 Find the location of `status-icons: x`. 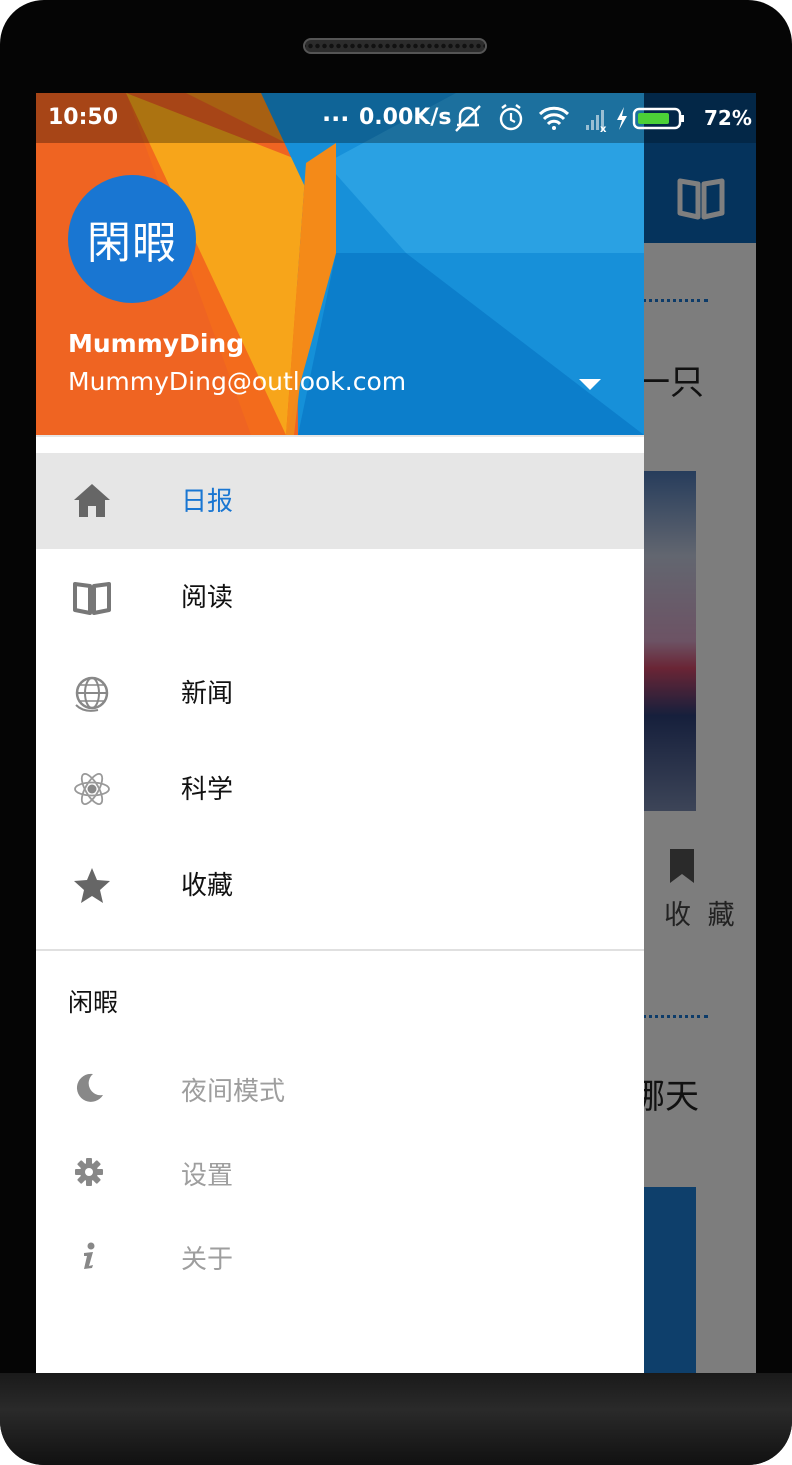

status-icons: x is located at coordinates (569, 118).